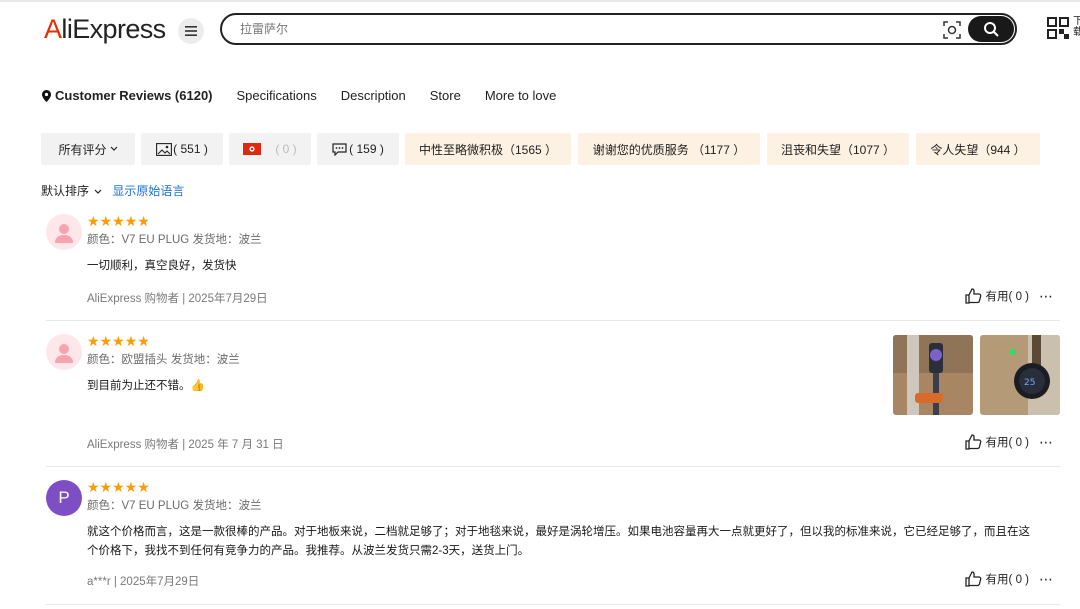 This screenshot has width=1080, height=609. I want to click on review-photo: 25, so click(1020, 375).